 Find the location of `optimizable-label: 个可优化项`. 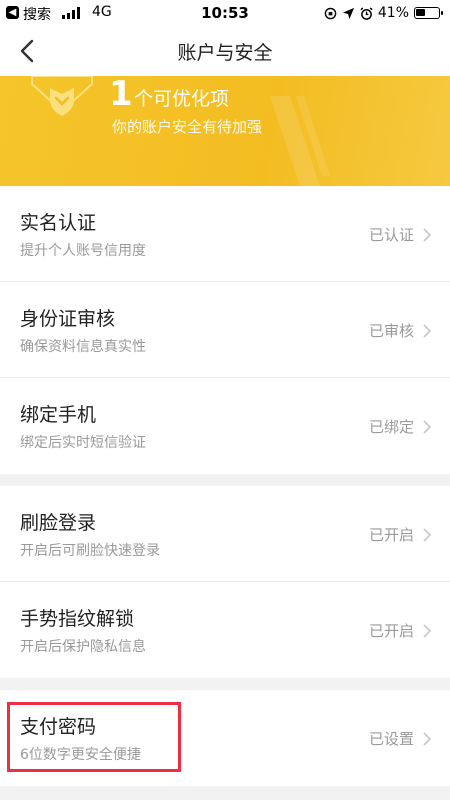

optimizable-label: 个可优化项 is located at coordinates (182, 99).